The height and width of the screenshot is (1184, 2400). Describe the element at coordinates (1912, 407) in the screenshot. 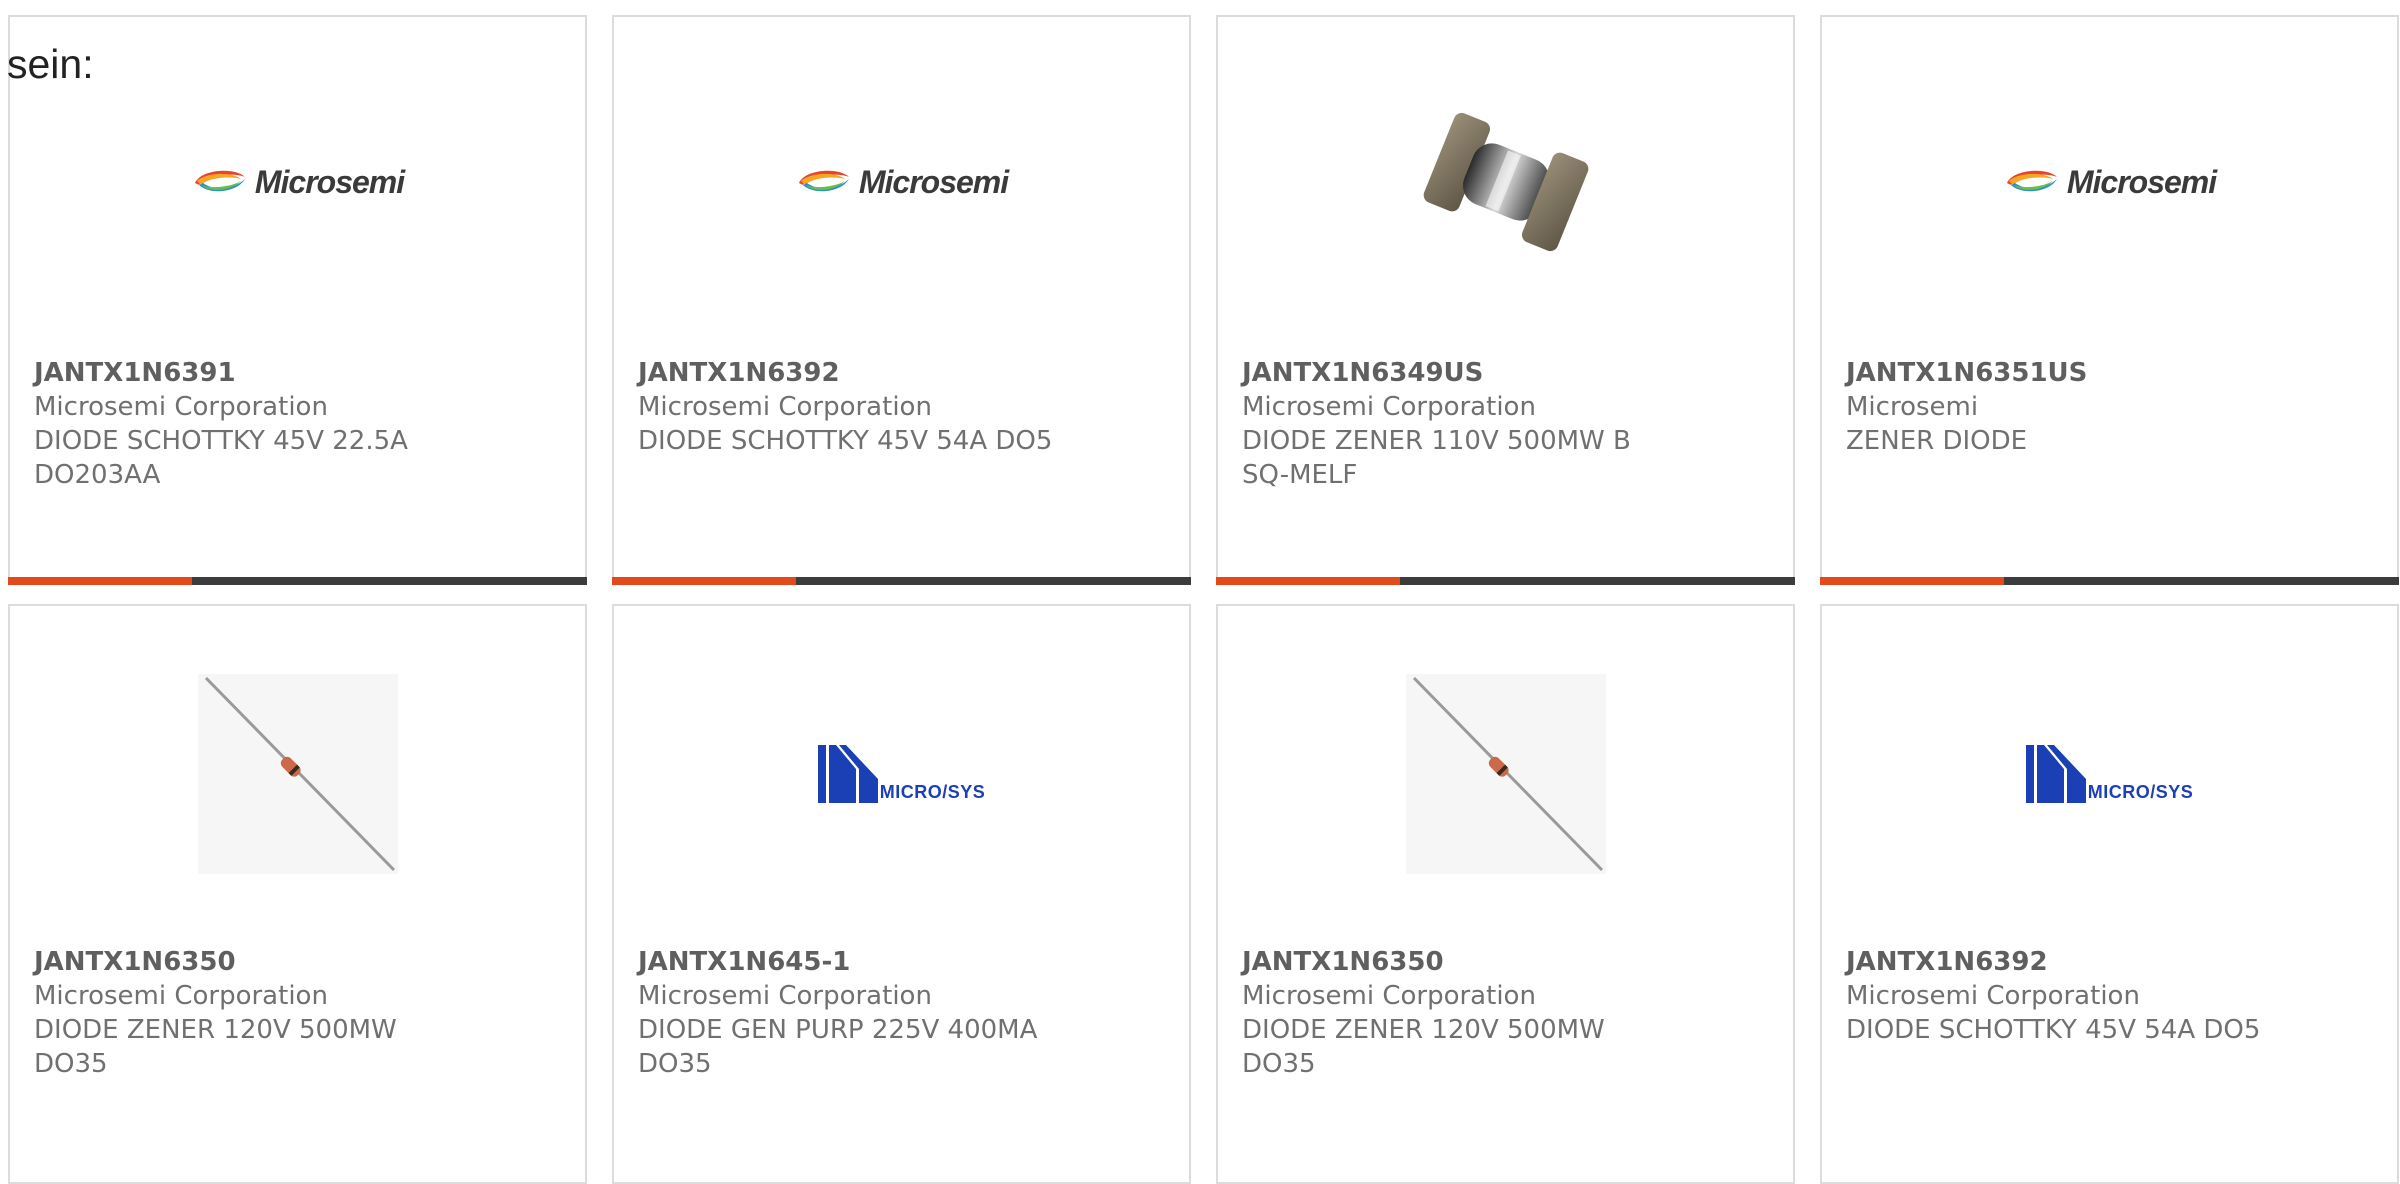

I see `manufacturer: Microsemi` at that location.